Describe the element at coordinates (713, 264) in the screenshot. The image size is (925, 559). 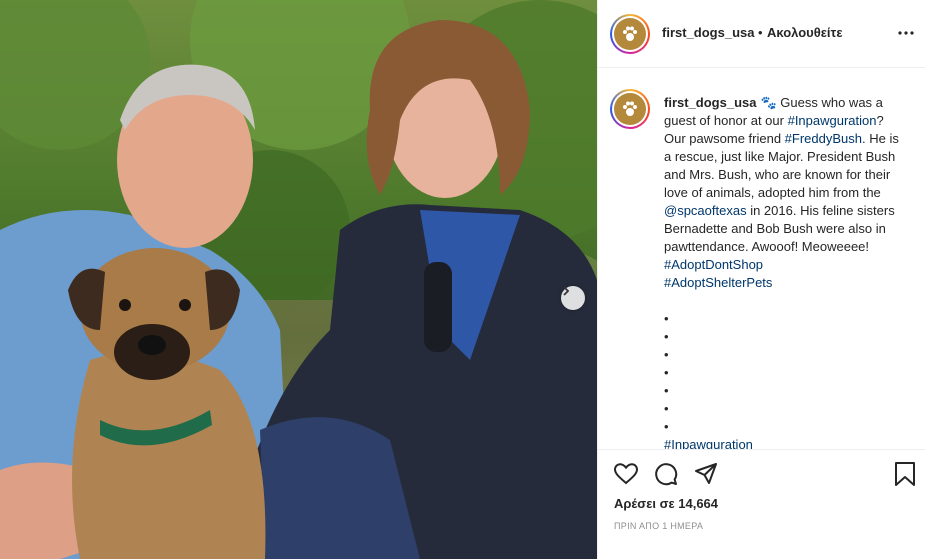
I see `hashtag-link: #AdoptDontShop` at that location.